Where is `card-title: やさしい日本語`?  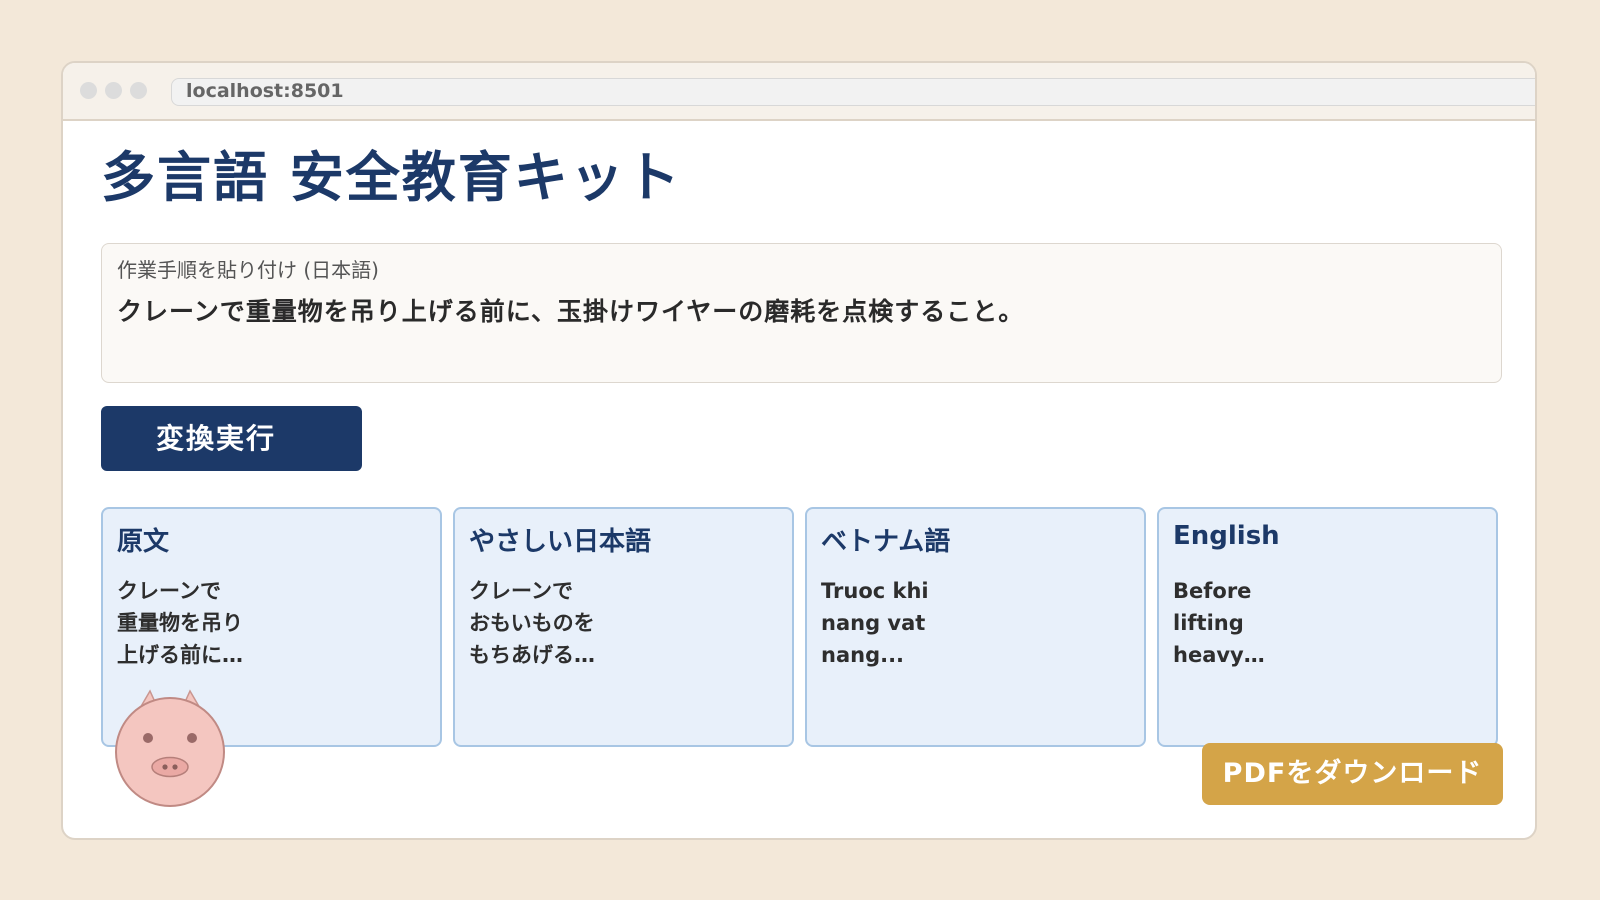
card-title: やさしい日本語 is located at coordinates (560, 542).